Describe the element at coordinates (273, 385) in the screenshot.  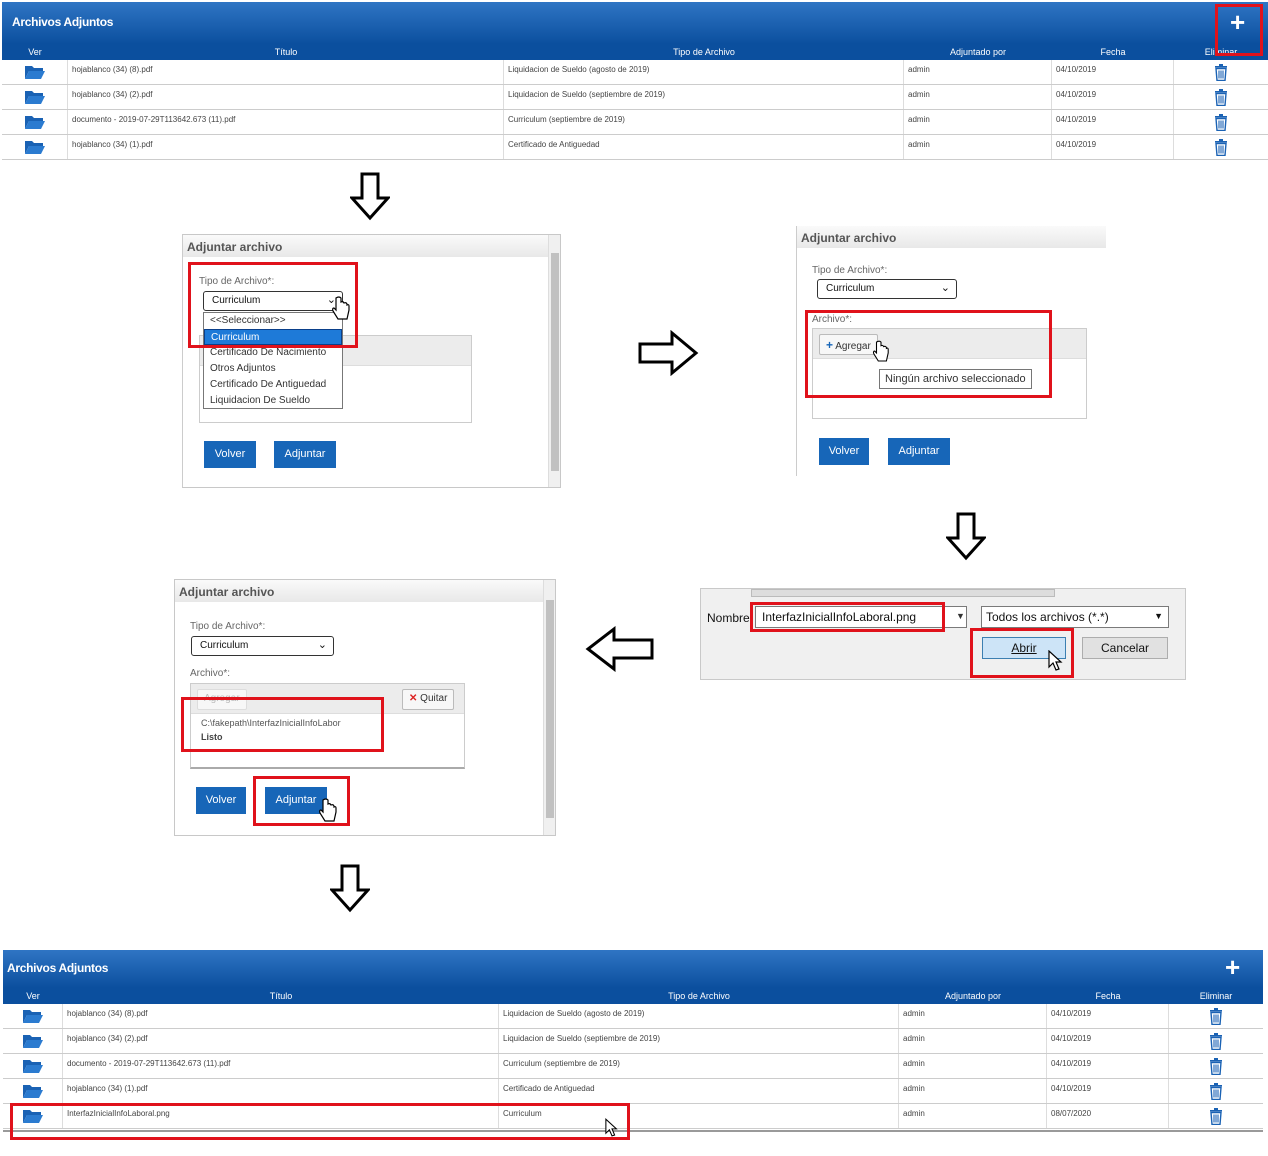
I see `option-certificado-antiguedad: Certificado De Antiguedad` at that location.